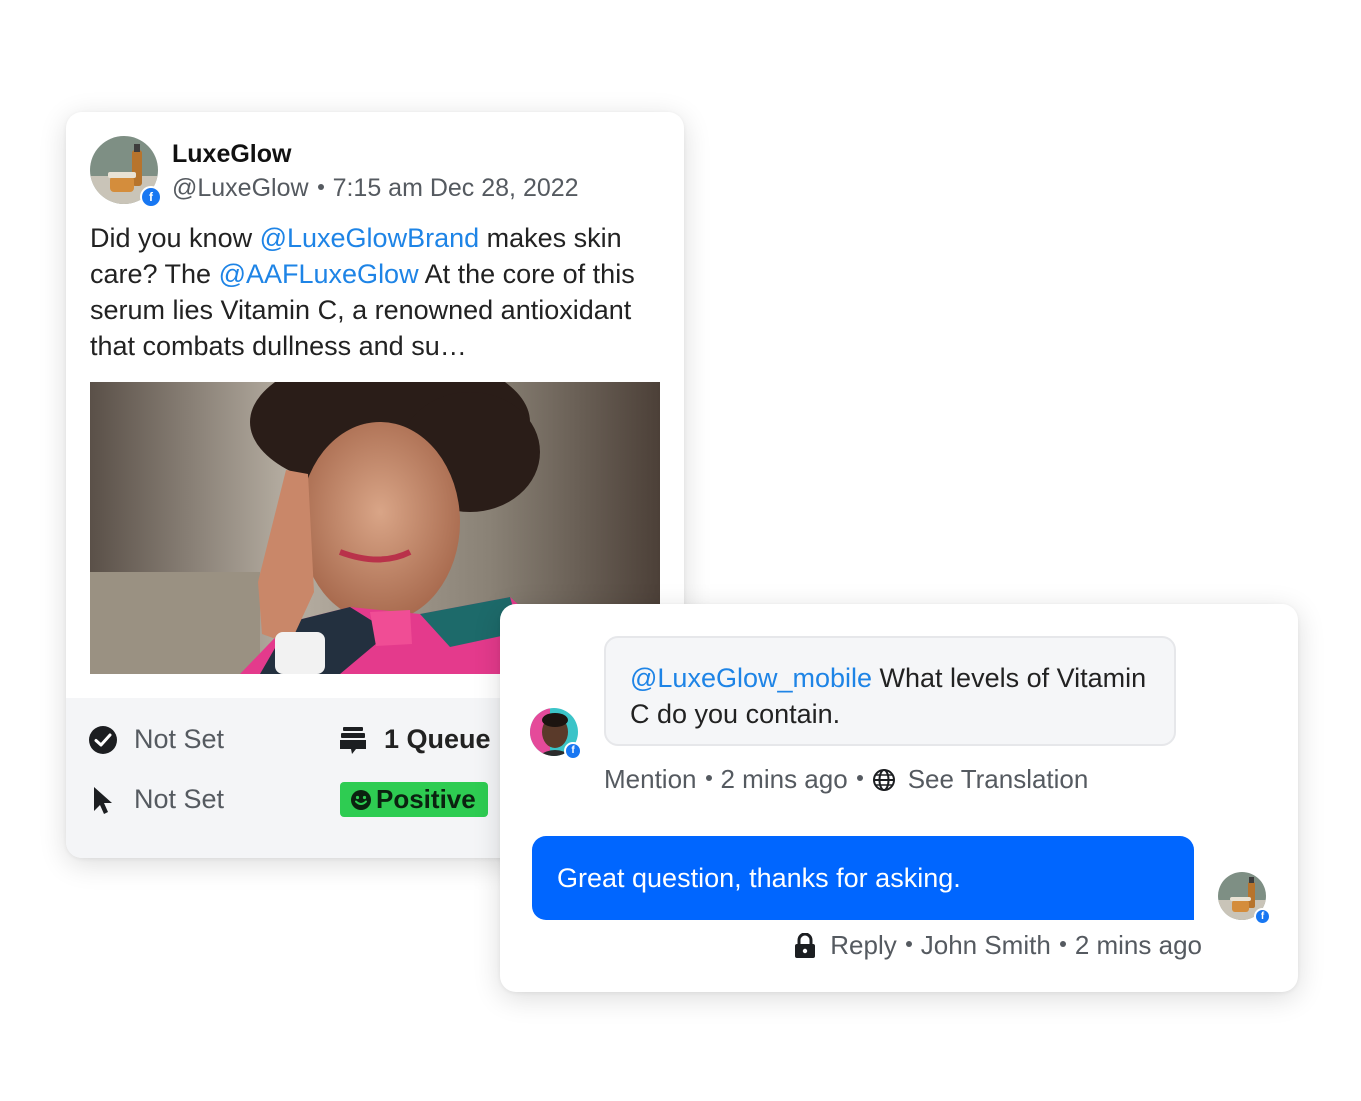 This screenshot has height=1101, width=1361. What do you see at coordinates (319, 274) in the screenshot?
I see `mention-link: @AAFLuxeGlow` at bounding box center [319, 274].